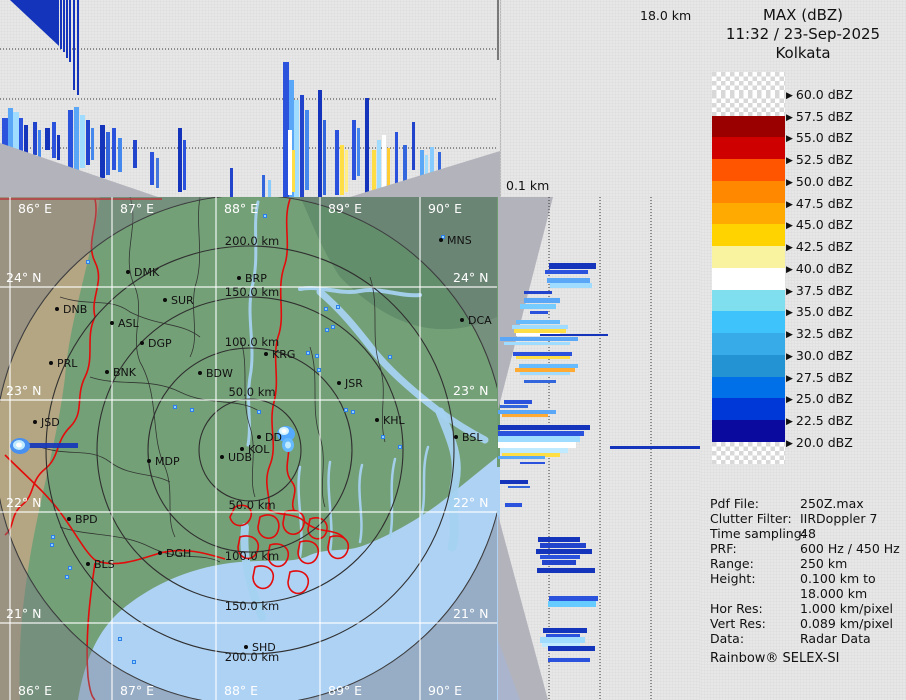  I want to click on city-label: DGP, so click(160, 343).